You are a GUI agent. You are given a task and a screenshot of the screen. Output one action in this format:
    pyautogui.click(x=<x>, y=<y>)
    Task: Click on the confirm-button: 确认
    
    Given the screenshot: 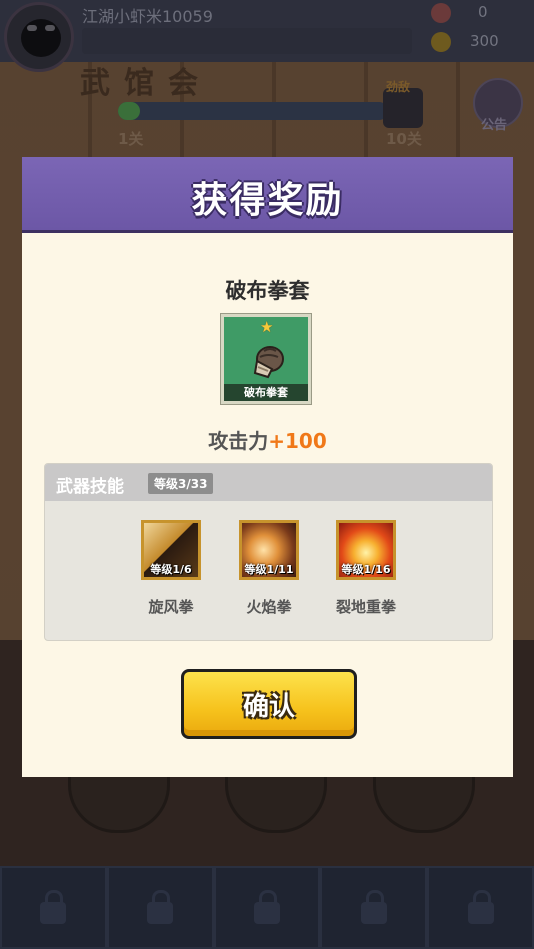 What is the action you would take?
    pyautogui.click(x=269, y=704)
    